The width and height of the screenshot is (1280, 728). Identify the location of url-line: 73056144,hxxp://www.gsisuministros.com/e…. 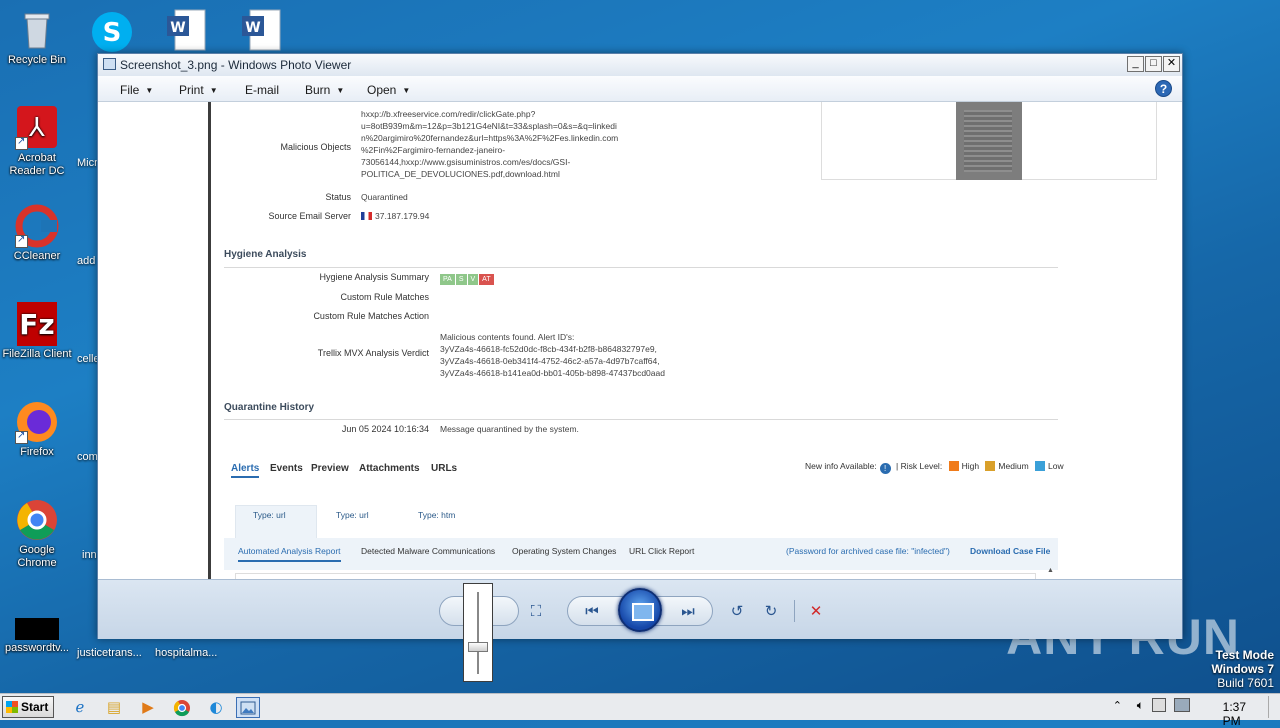
(466, 162).